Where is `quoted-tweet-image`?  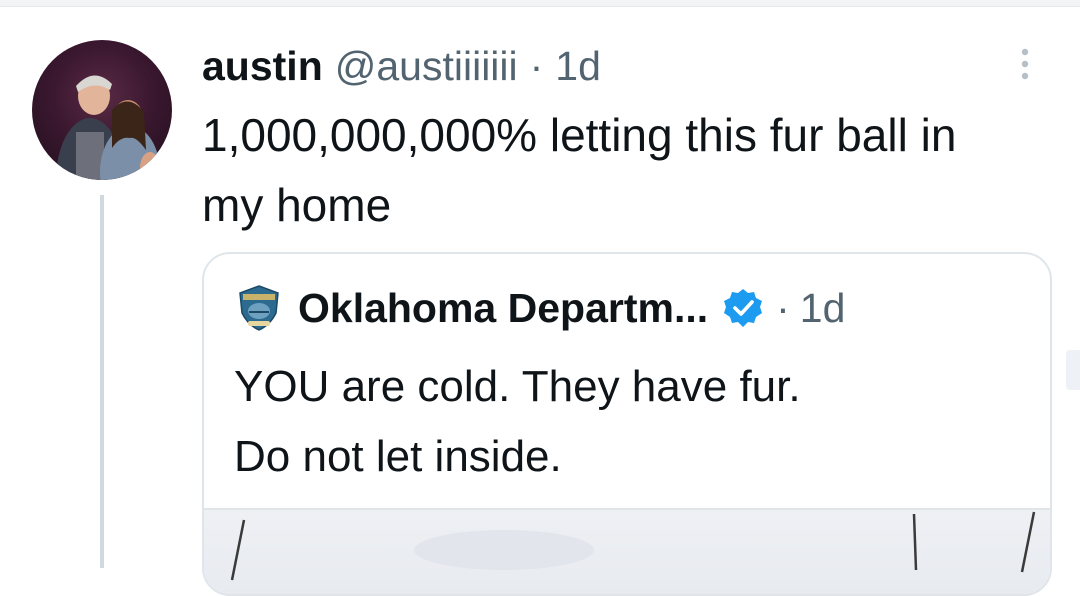
quoted-tweet-image is located at coordinates (627, 551).